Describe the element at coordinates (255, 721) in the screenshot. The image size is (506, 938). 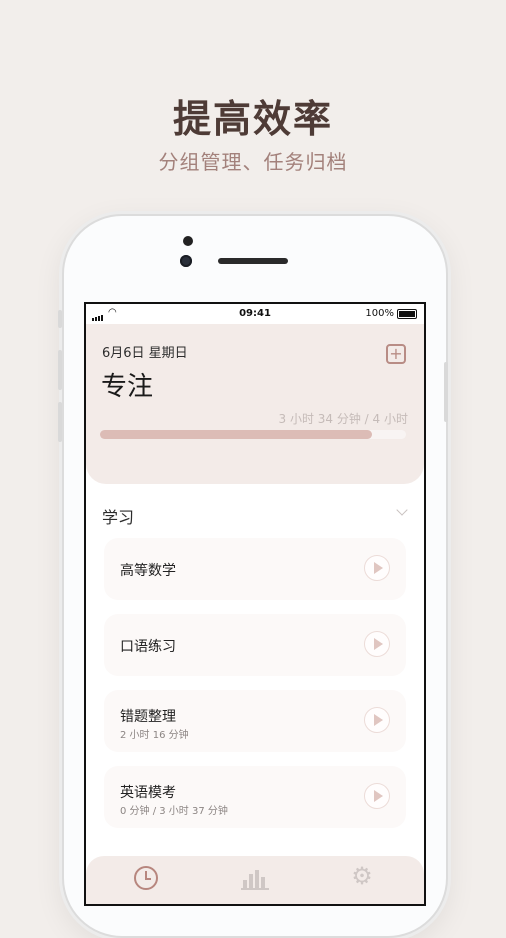
I see `task-card: 错题整理 2 小时 16 分钟` at that location.